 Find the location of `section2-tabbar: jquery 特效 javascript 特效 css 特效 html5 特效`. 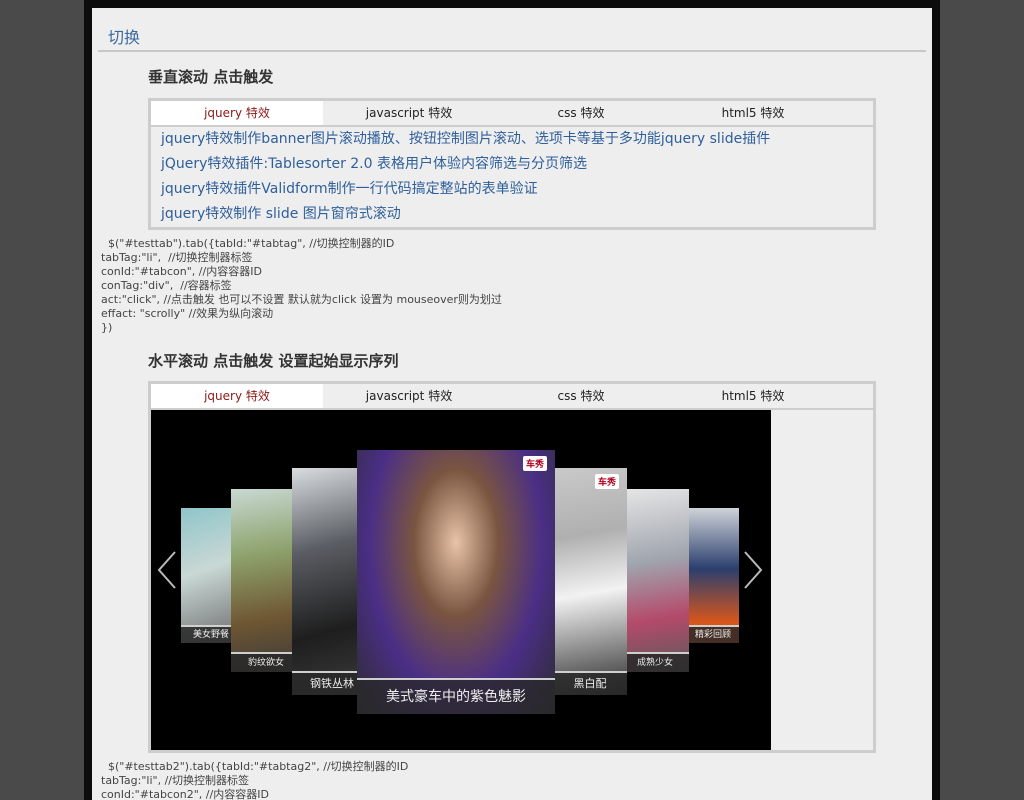

section2-tabbar: jquery 特效 javascript 特效 css 特效 html5 特效 is located at coordinates (512, 397).